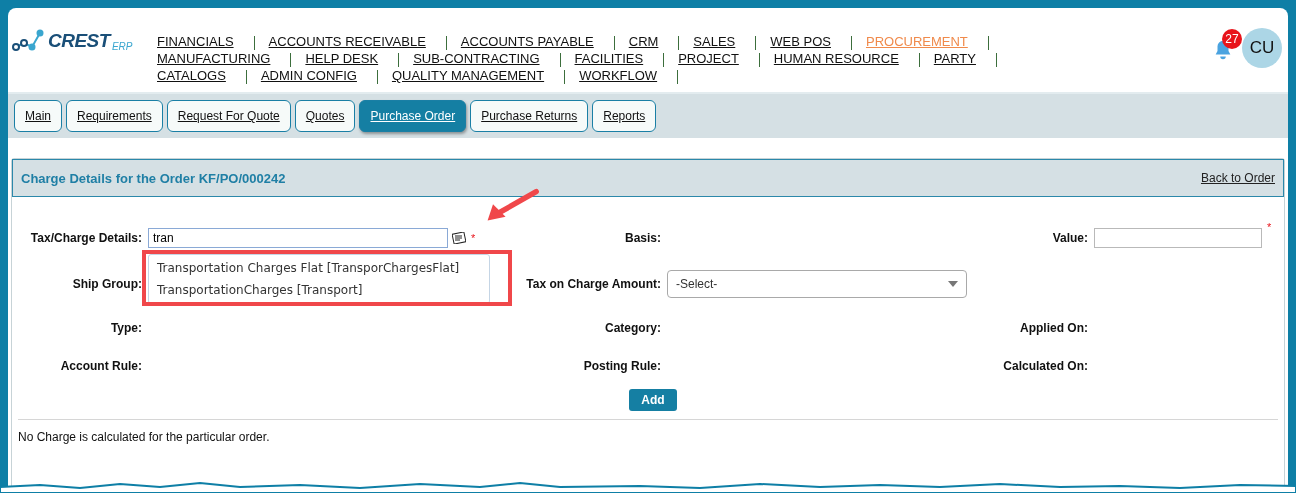 The width and height of the screenshot is (1296, 493). I want to click on tax-charge-input: tran, so click(298, 238).